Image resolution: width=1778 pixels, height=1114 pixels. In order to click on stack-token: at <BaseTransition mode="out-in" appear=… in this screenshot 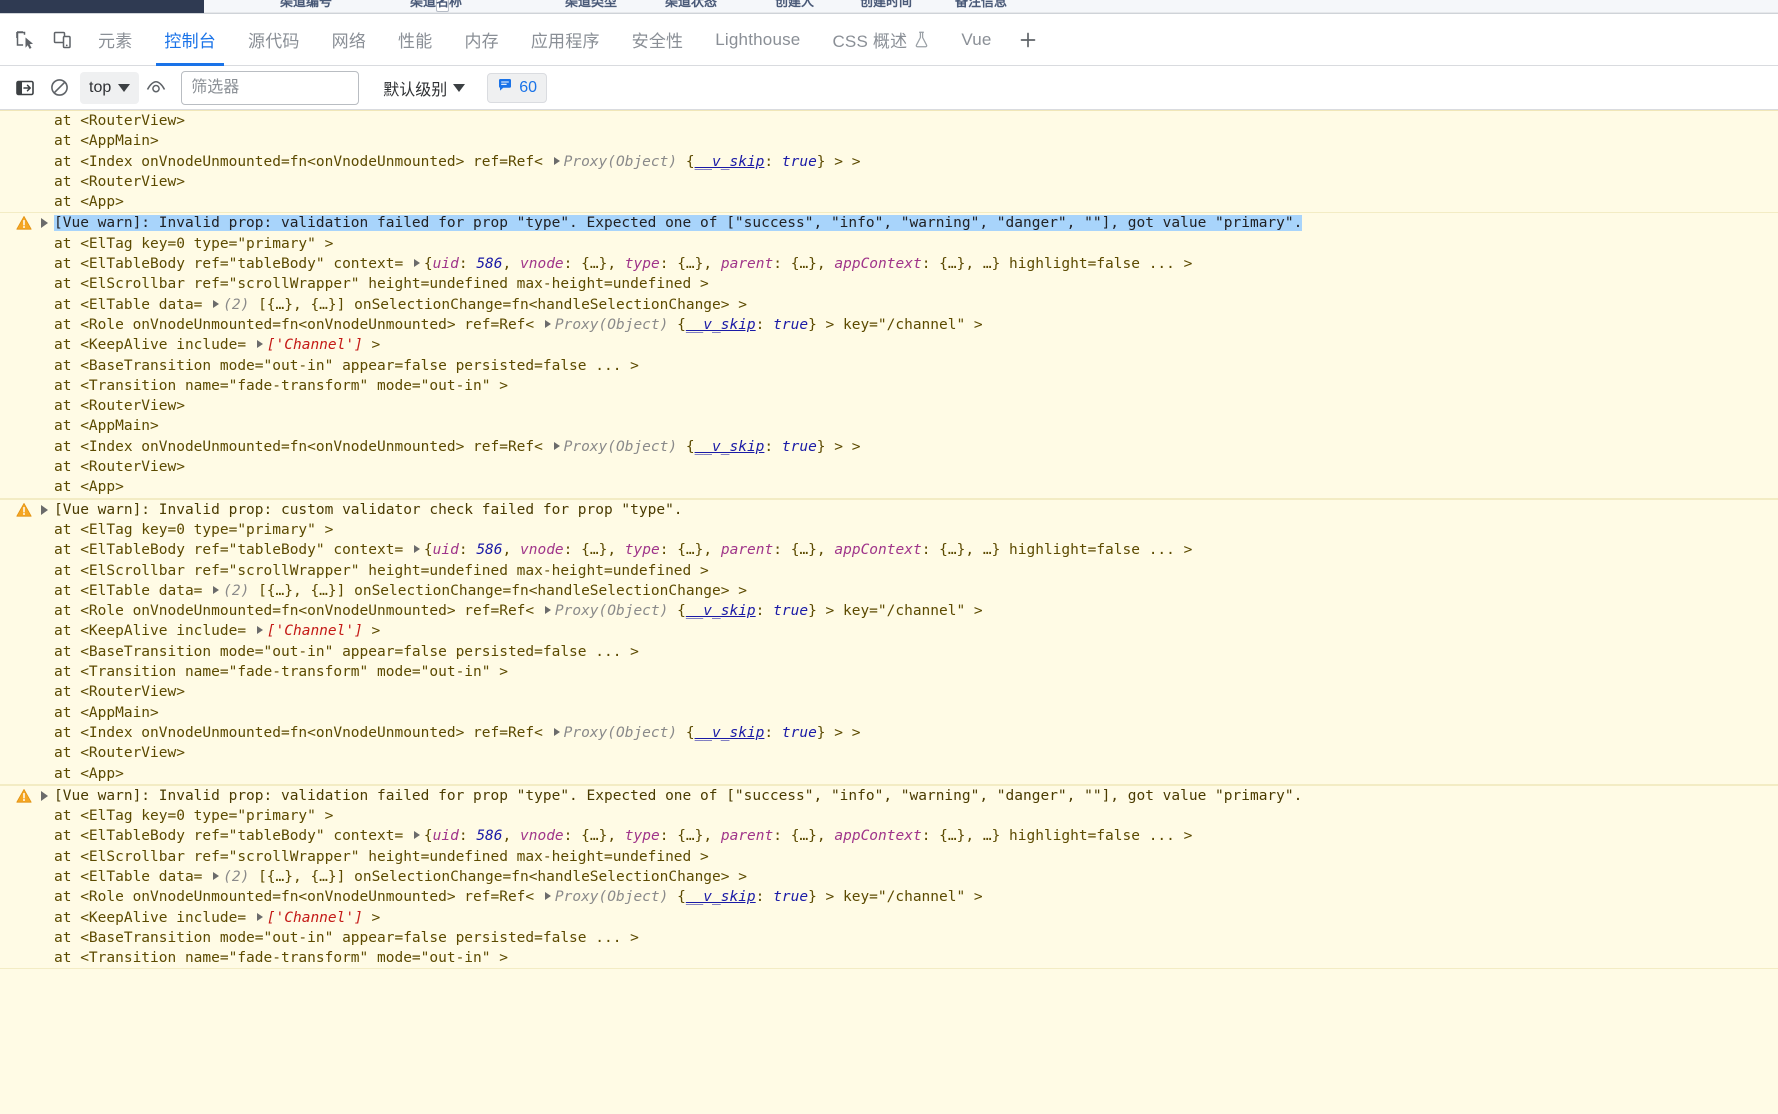, I will do `click(346, 651)`.